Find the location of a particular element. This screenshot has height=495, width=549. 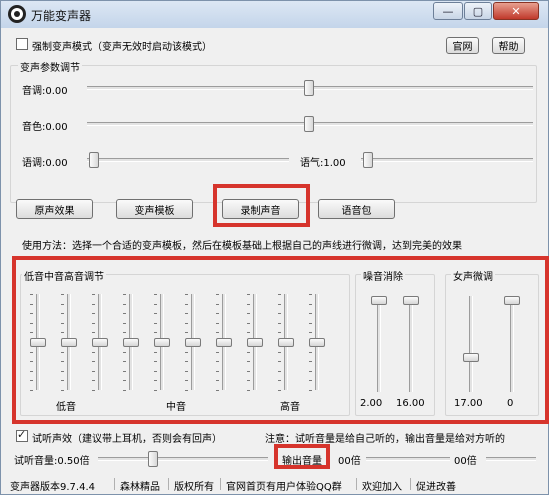

monitor-volume-thumb is located at coordinates (153, 459).